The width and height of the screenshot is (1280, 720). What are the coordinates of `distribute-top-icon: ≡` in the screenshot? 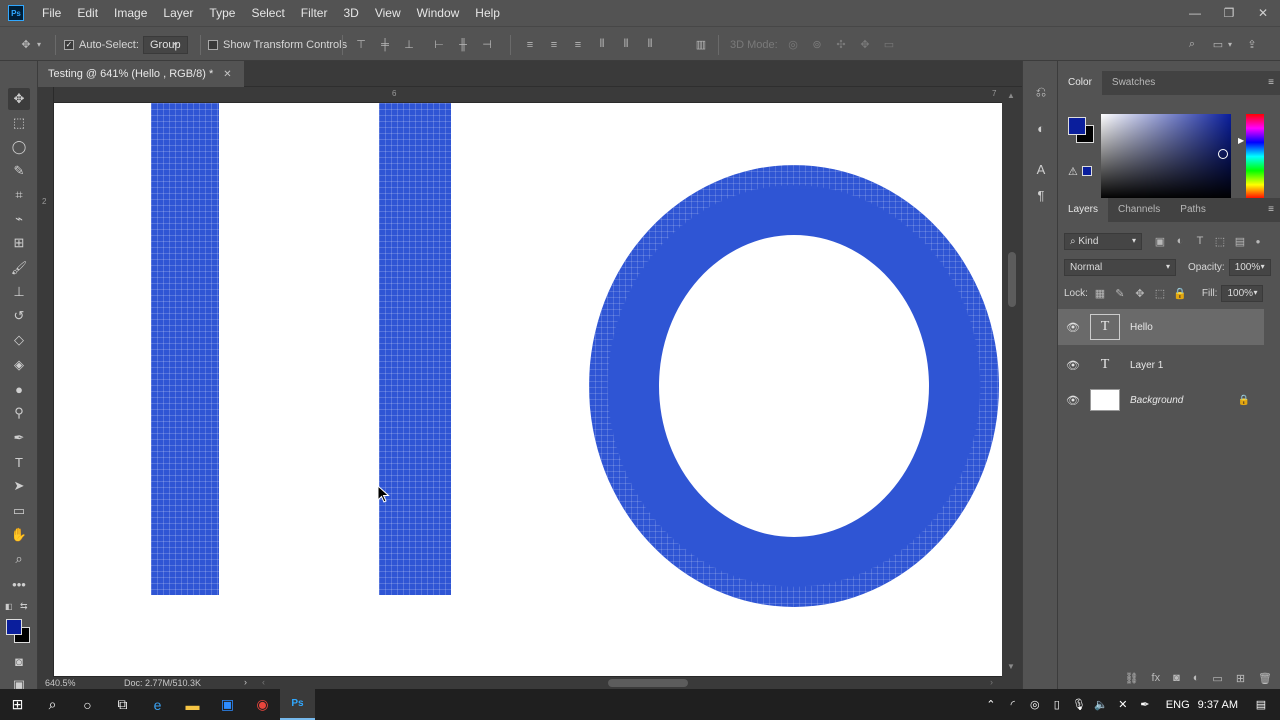 It's located at (530, 45).